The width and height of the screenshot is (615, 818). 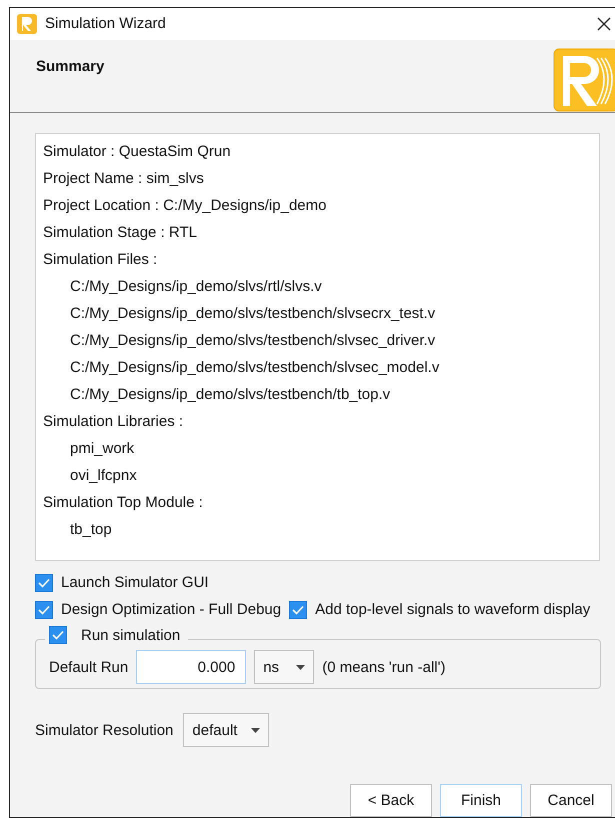 I want to click on summary-line: Project Name : sim_slvs, so click(x=124, y=179).